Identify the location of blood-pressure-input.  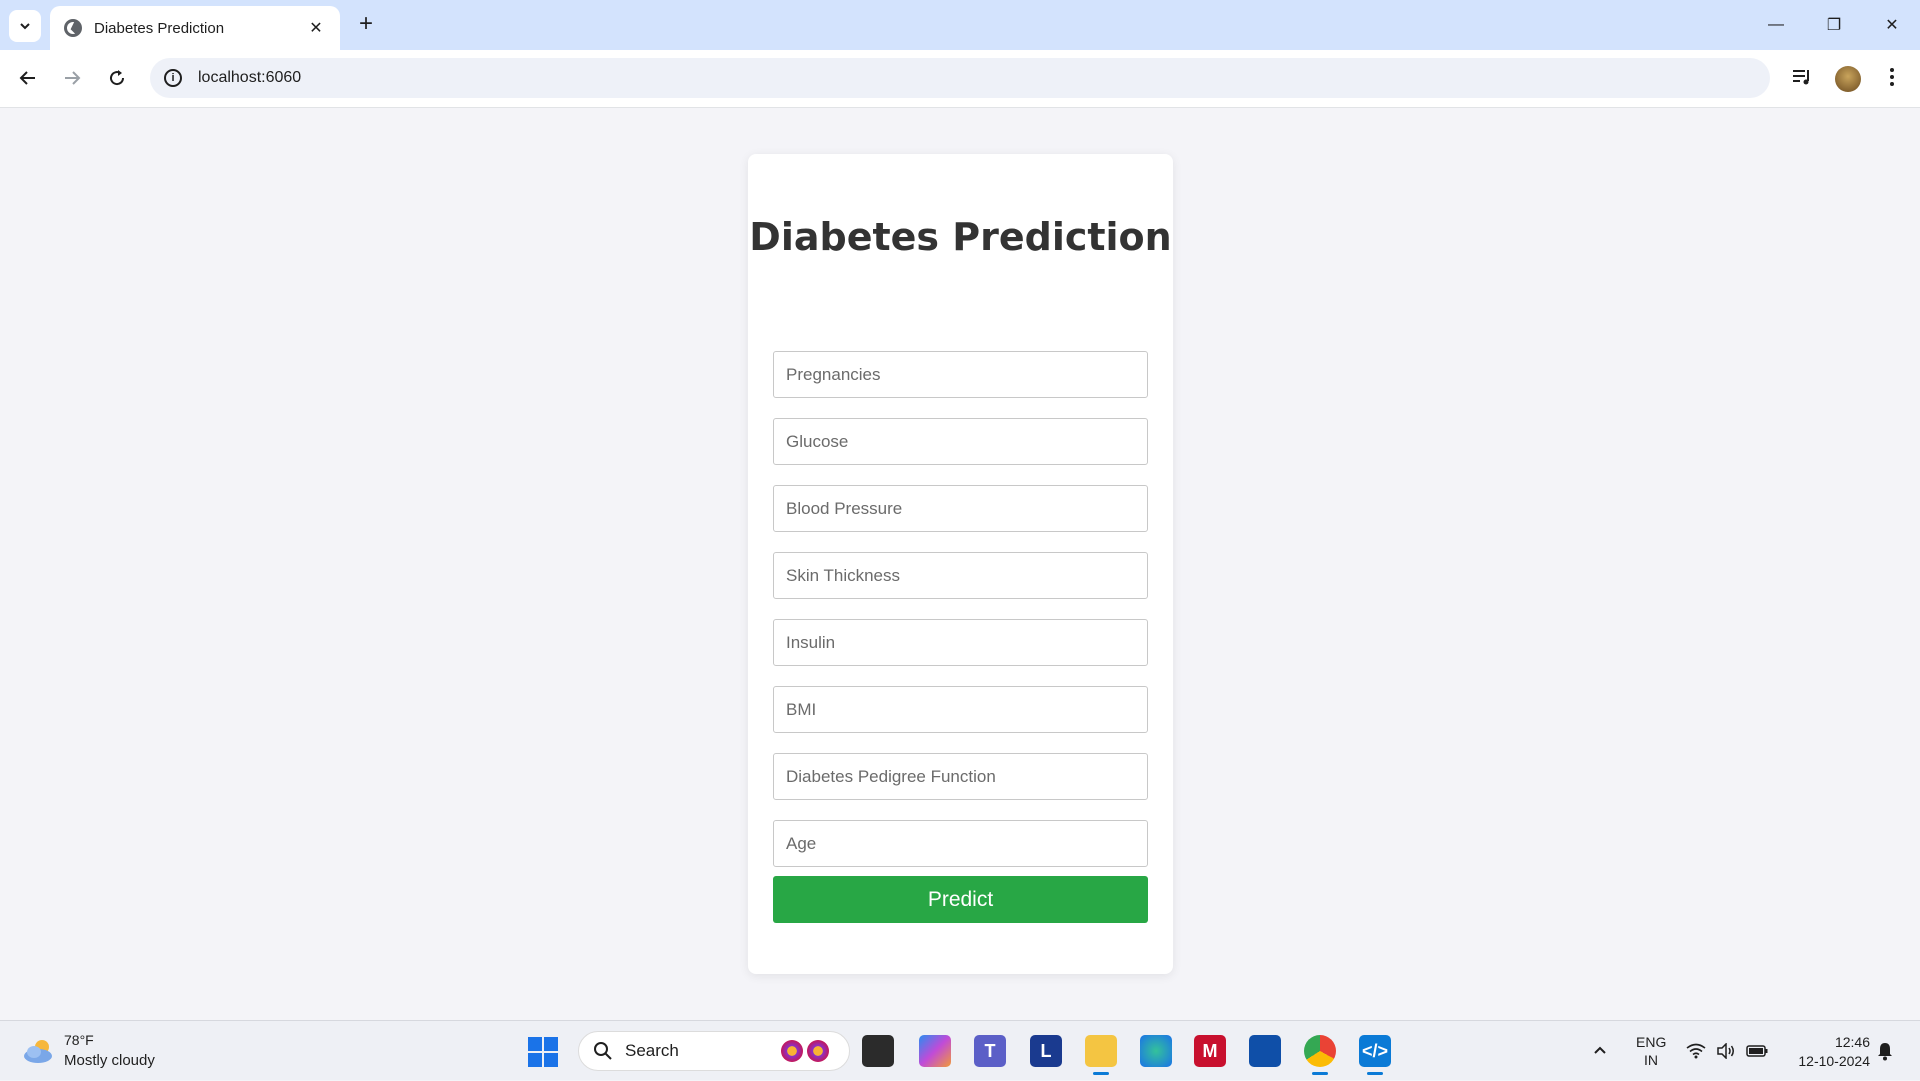
(960, 508).